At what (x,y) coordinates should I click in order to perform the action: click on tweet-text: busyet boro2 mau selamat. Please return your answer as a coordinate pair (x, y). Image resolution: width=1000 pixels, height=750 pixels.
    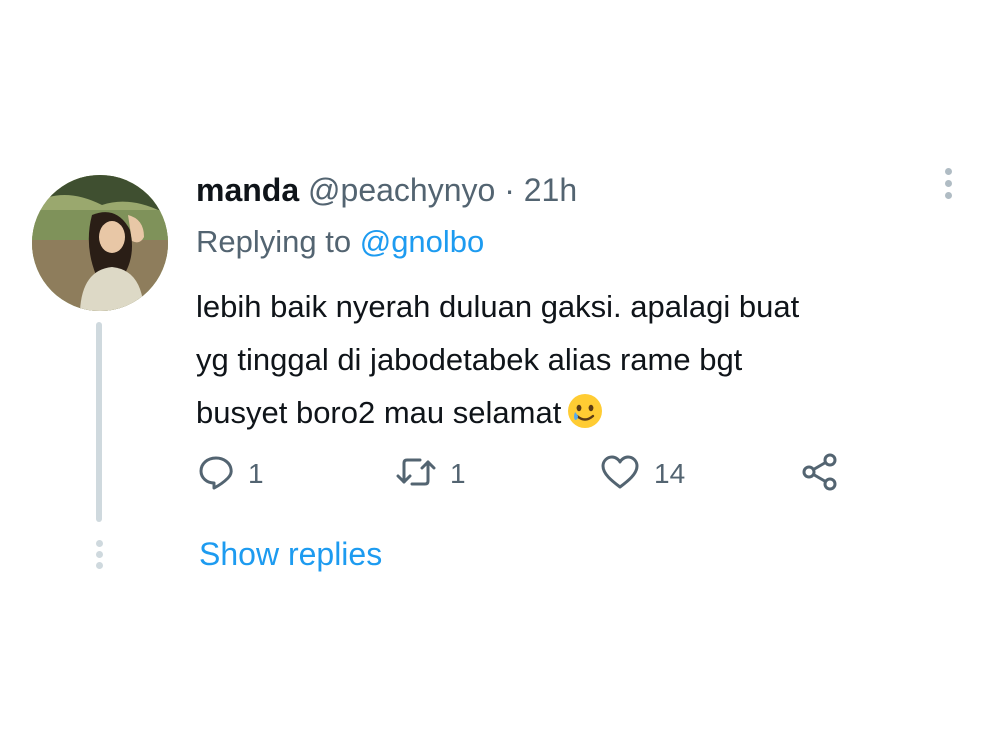
    Looking at the image, I should click on (379, 412).